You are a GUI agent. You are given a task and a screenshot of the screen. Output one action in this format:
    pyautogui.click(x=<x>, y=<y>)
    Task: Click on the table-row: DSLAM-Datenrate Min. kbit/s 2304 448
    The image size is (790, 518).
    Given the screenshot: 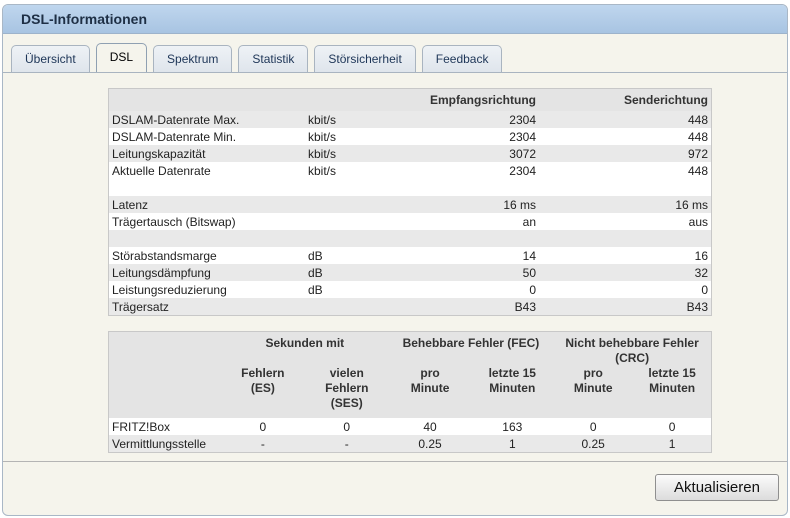 What is the action you would take?
    pyautogui.click(x=410, y=136)
    